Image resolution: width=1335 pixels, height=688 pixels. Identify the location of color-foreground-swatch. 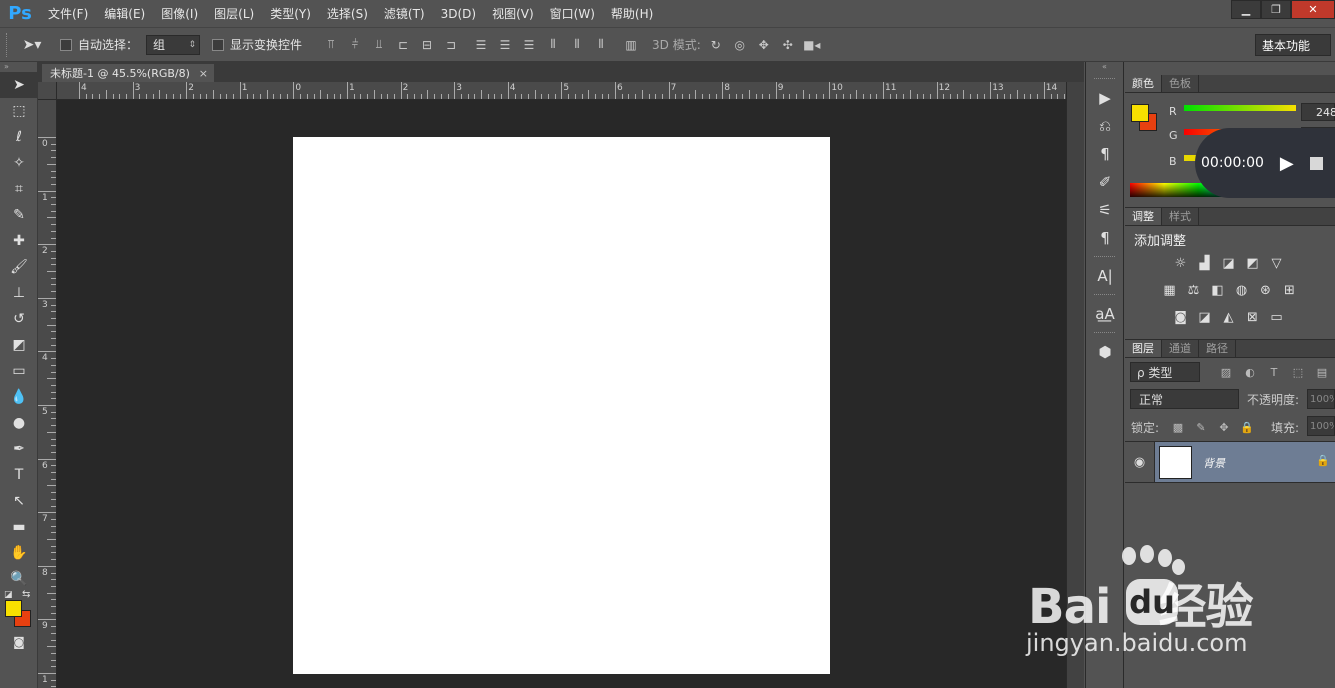
(1140, 113).